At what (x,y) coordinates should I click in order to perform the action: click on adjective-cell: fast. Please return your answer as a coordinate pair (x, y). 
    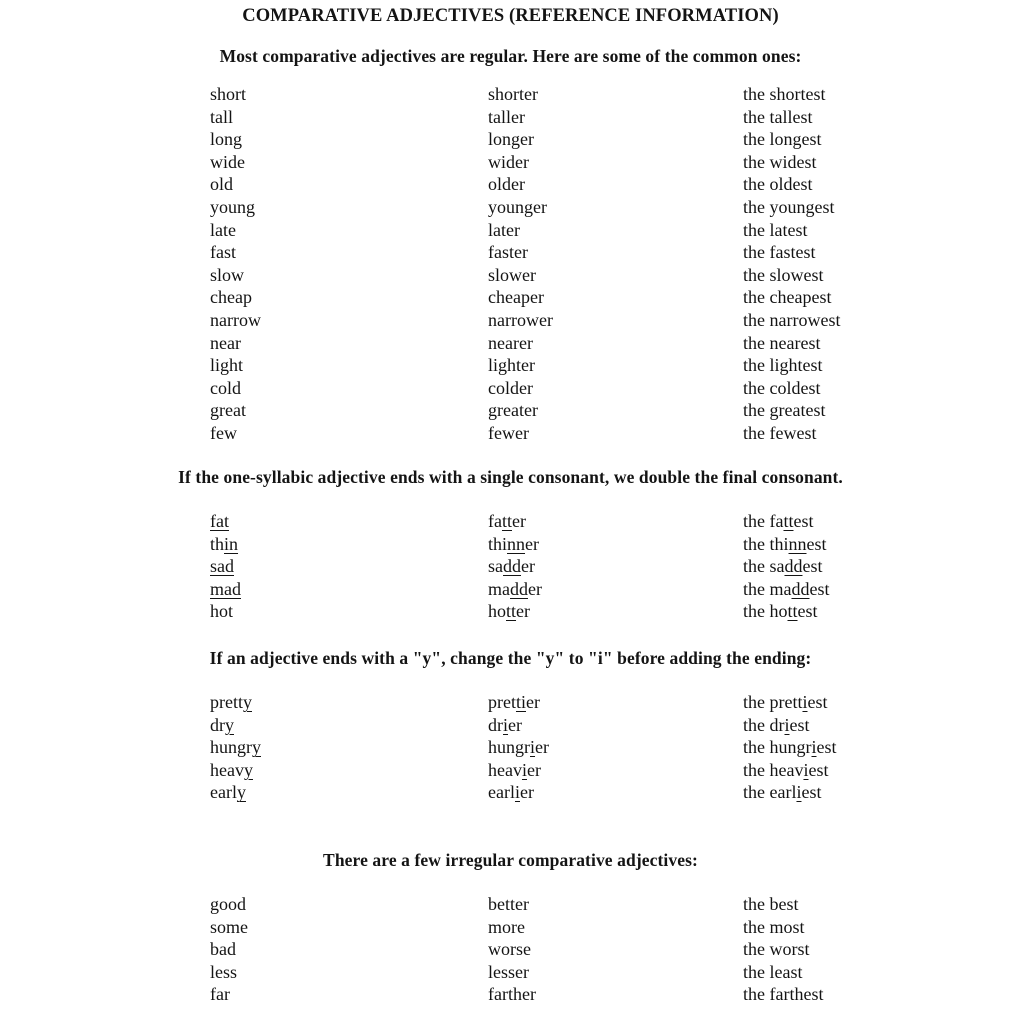
    Looking at the image, I should click on (223, 252).